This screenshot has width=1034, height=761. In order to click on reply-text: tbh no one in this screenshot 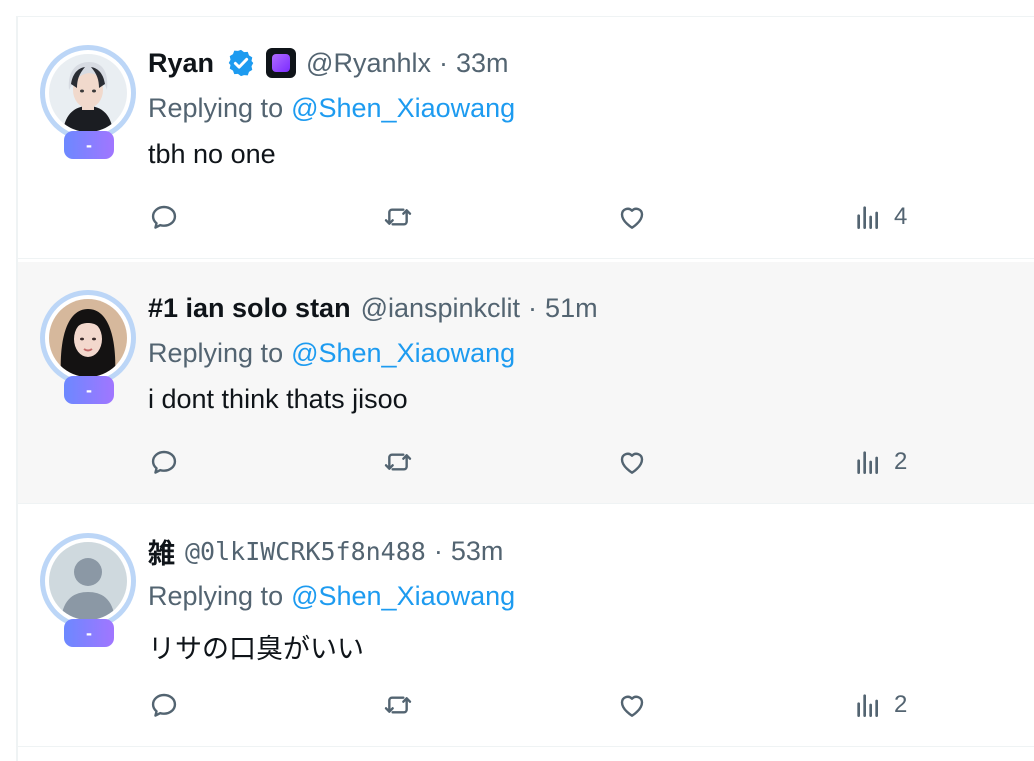, I will do `click(212, 154)`.